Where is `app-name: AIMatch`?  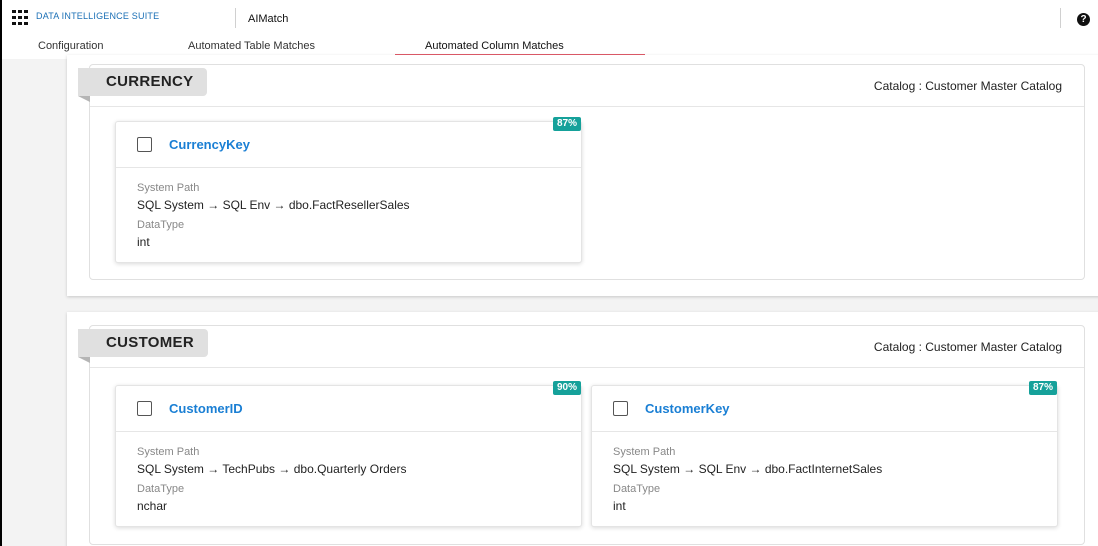 app-name: AIMatch is located at coordinates (268, 19).